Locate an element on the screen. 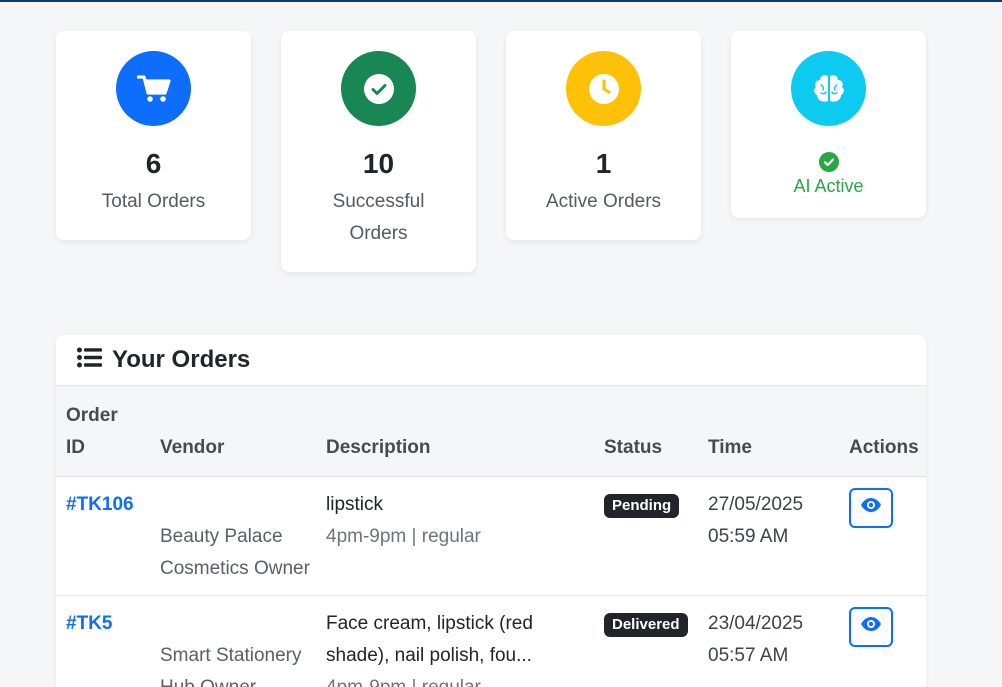 The width and height of the screenshot is (1002, 687). col-order-id: Order ID is located at coordinates (103, 431).